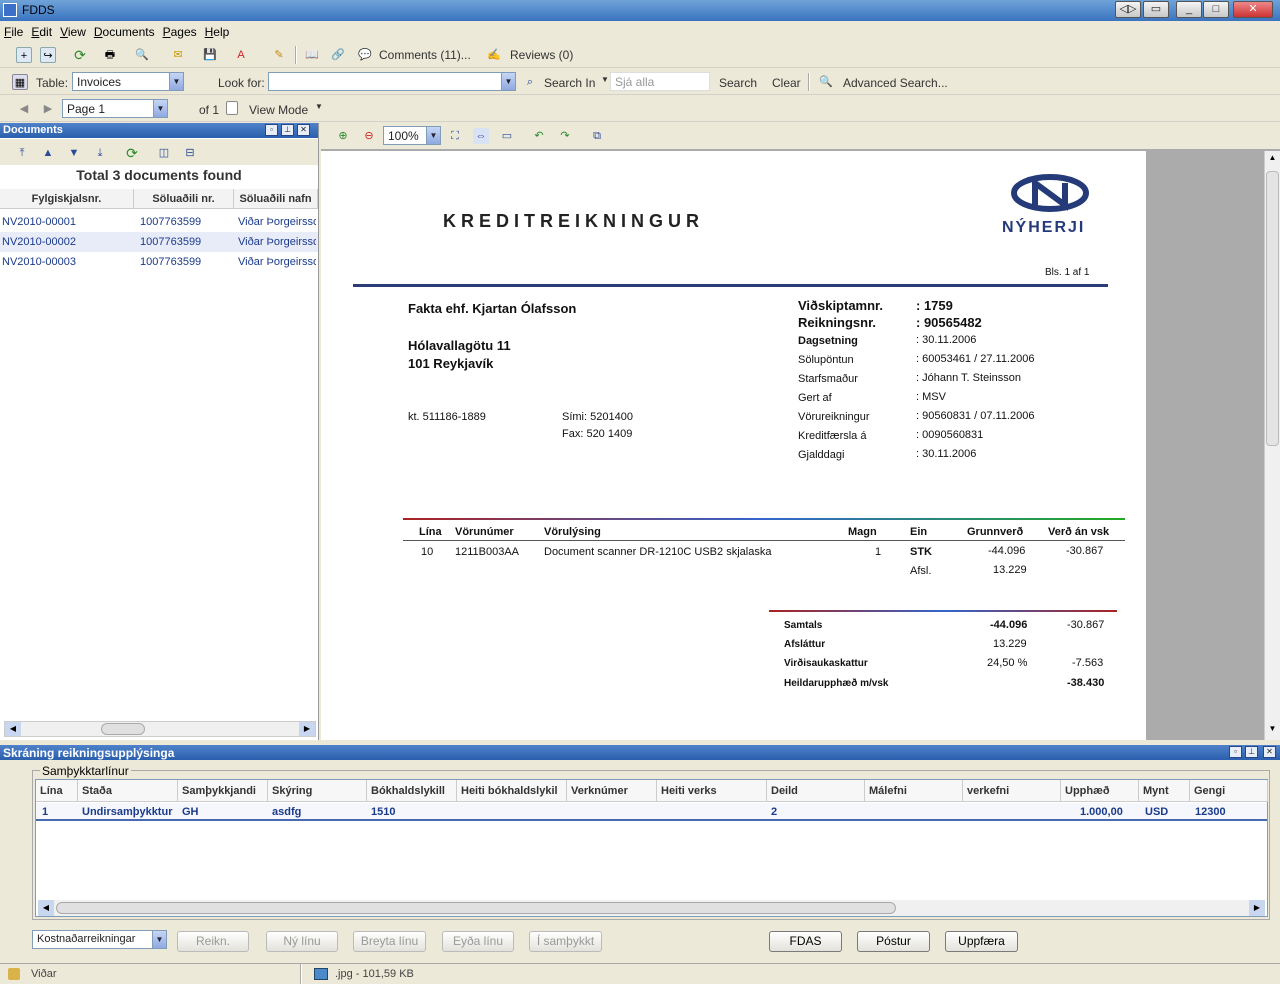  Describe the element at coordinates (100, 153) in the screenshot. I see `last-icon: ⤓` at that location.